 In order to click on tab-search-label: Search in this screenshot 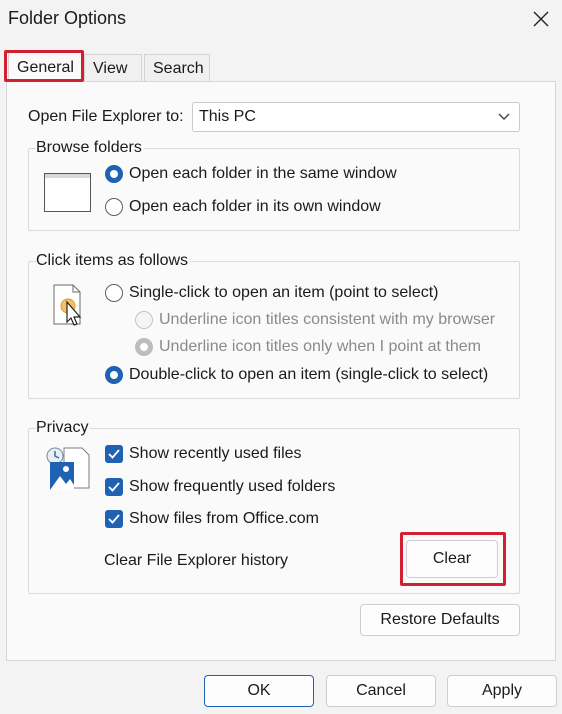, I will do `click(178, 68)`.